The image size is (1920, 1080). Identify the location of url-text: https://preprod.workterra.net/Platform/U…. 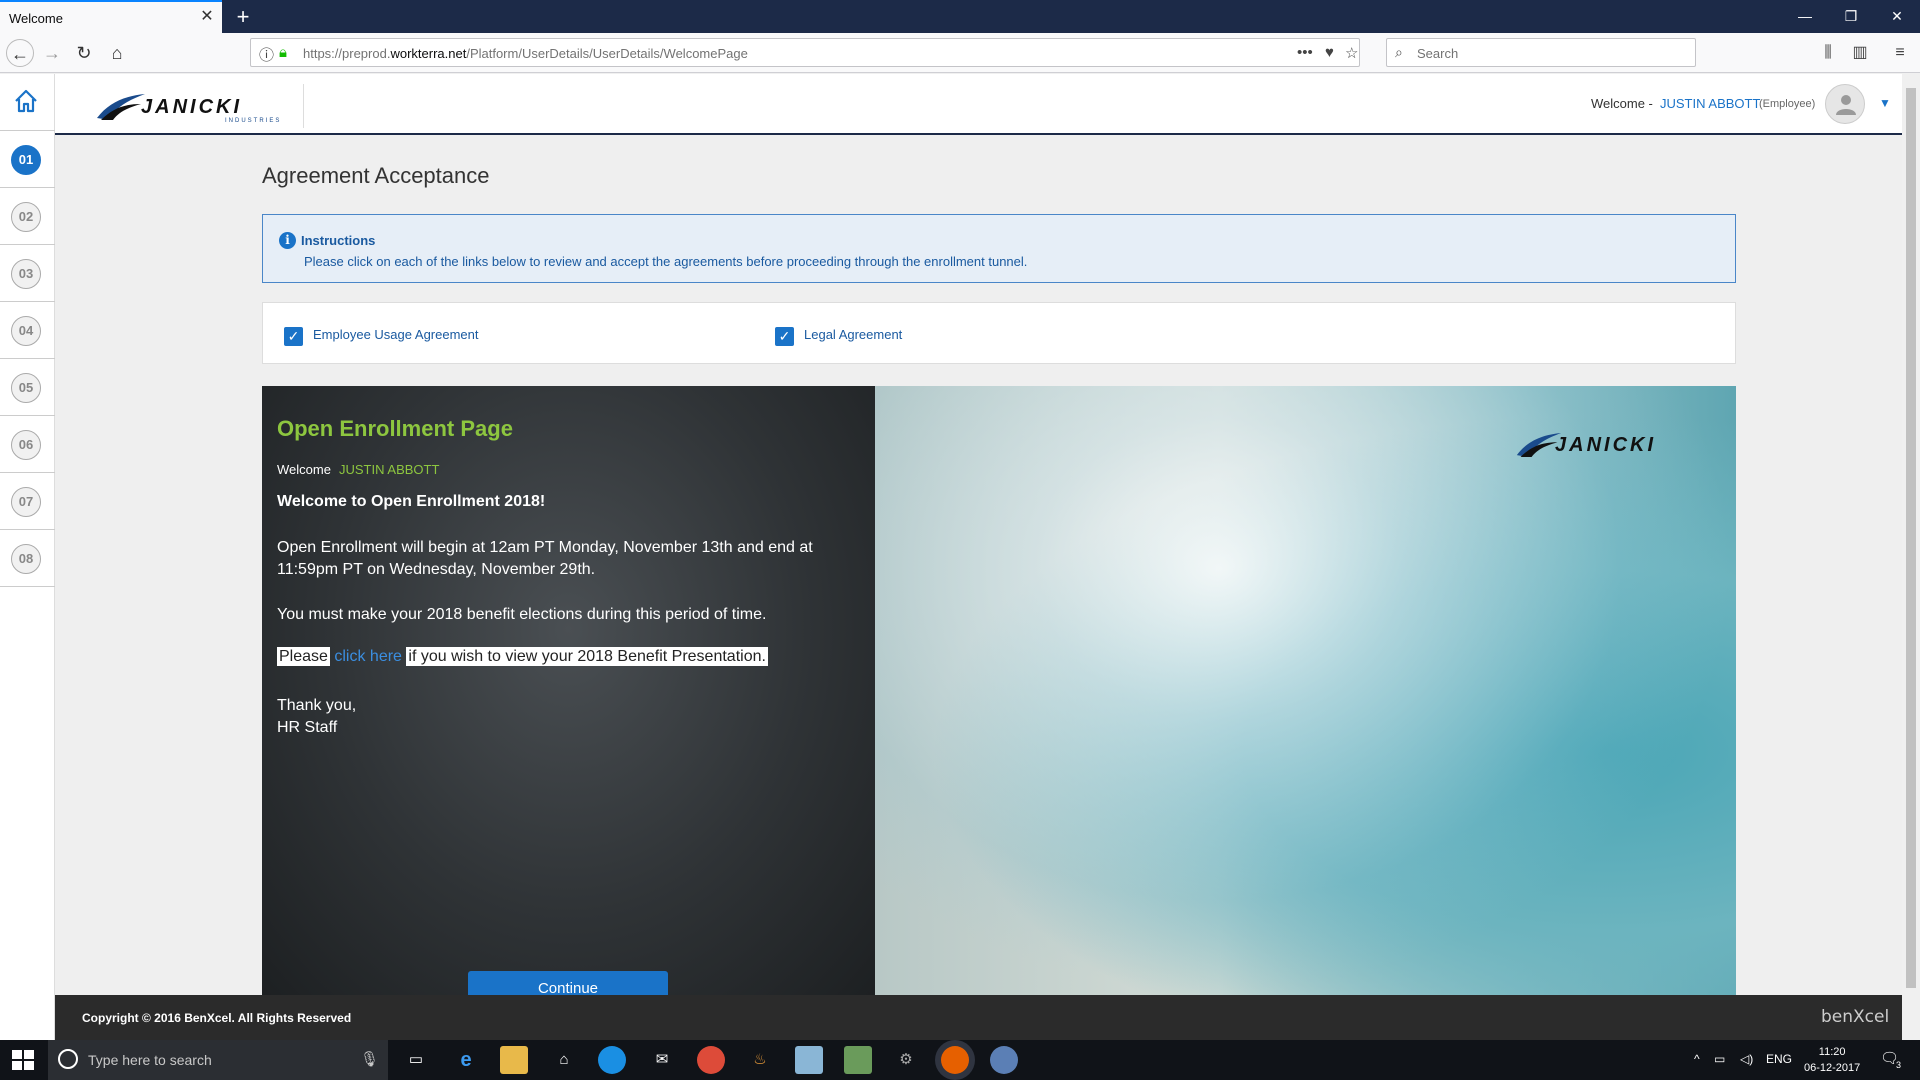
(525, 53).